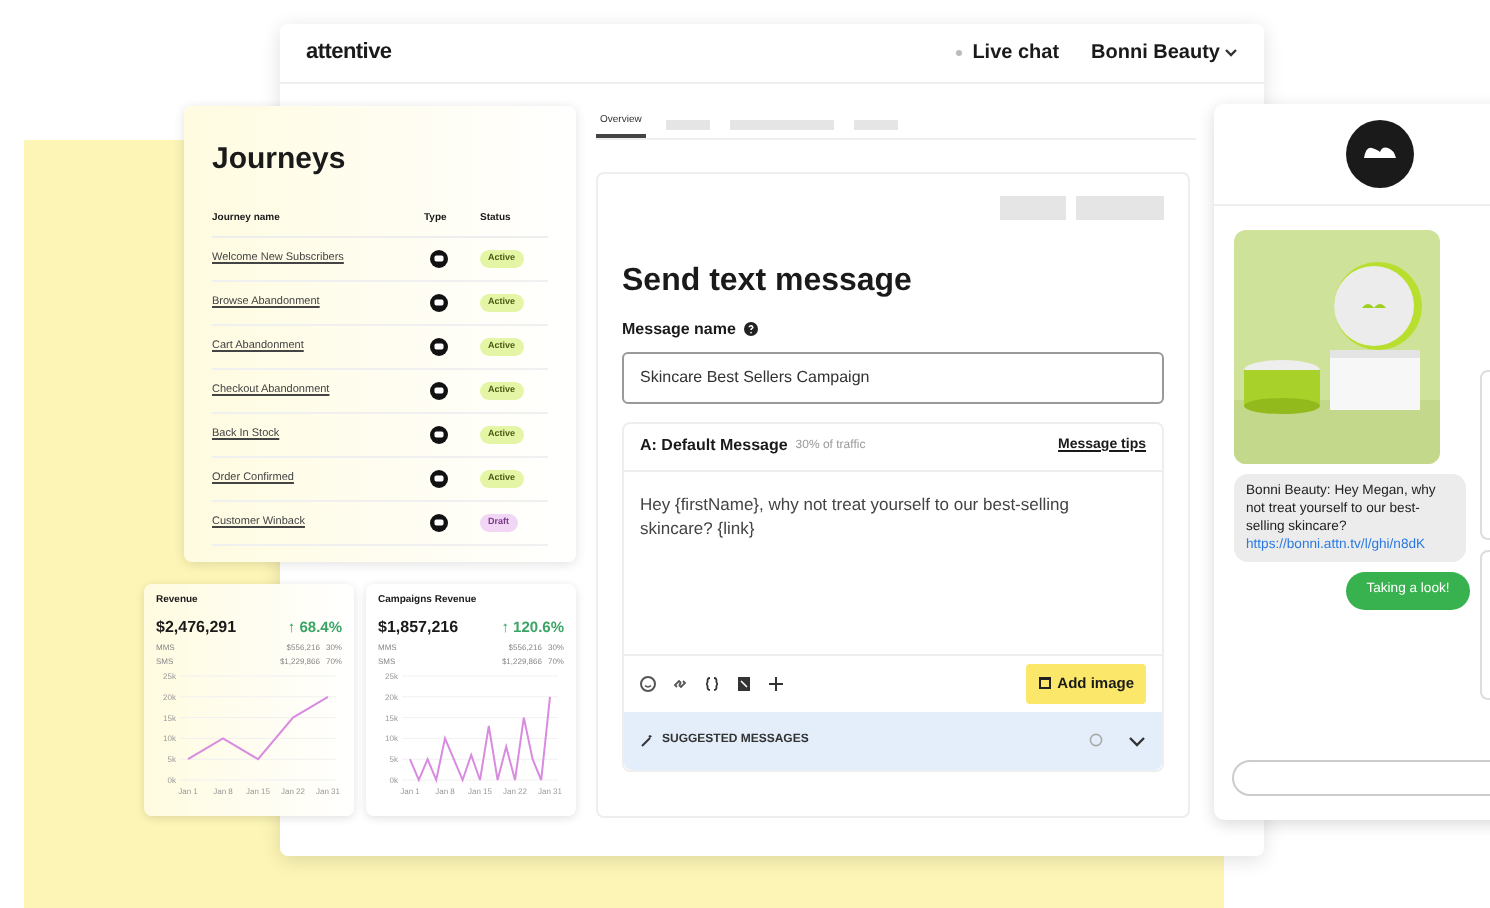 The width and height of the screenshot is (1490, 908). What do you see at coordinates (776, 683) in the screenshot?
I see `plus-icon` at bounding box center [776, 683].